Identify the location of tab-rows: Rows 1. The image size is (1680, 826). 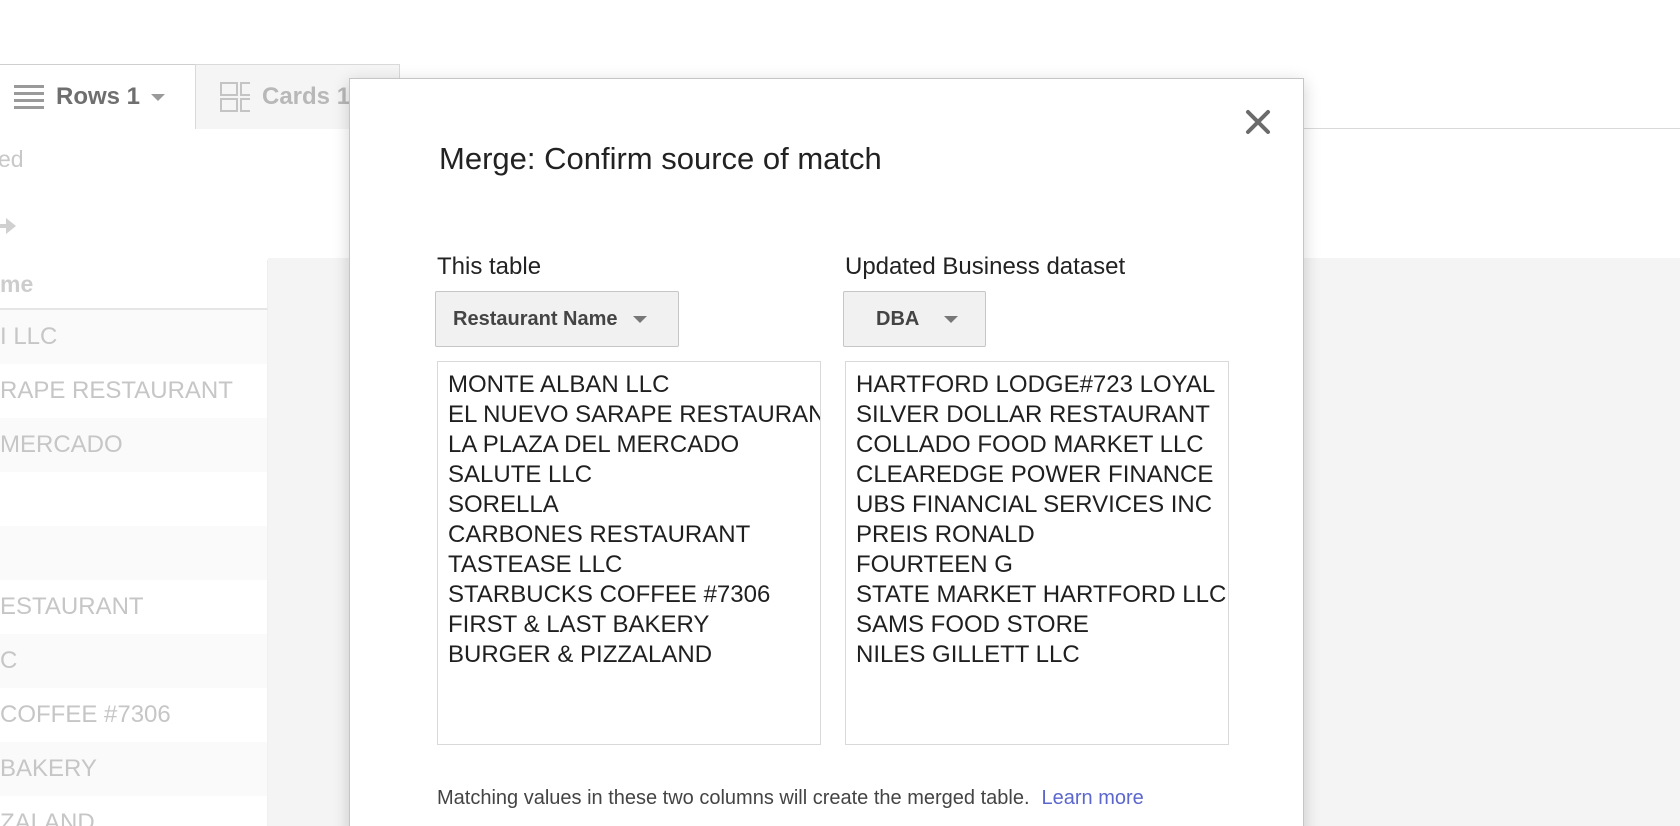
(98, 96).